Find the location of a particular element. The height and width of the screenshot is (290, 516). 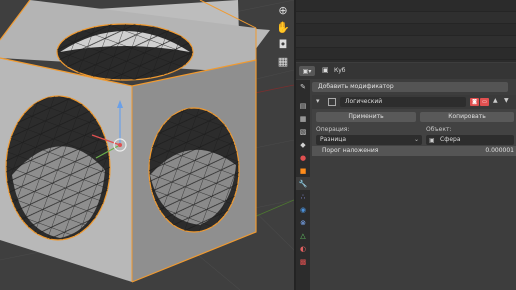

object-field: ▣ Сфера is located at coordinates (470, 140).